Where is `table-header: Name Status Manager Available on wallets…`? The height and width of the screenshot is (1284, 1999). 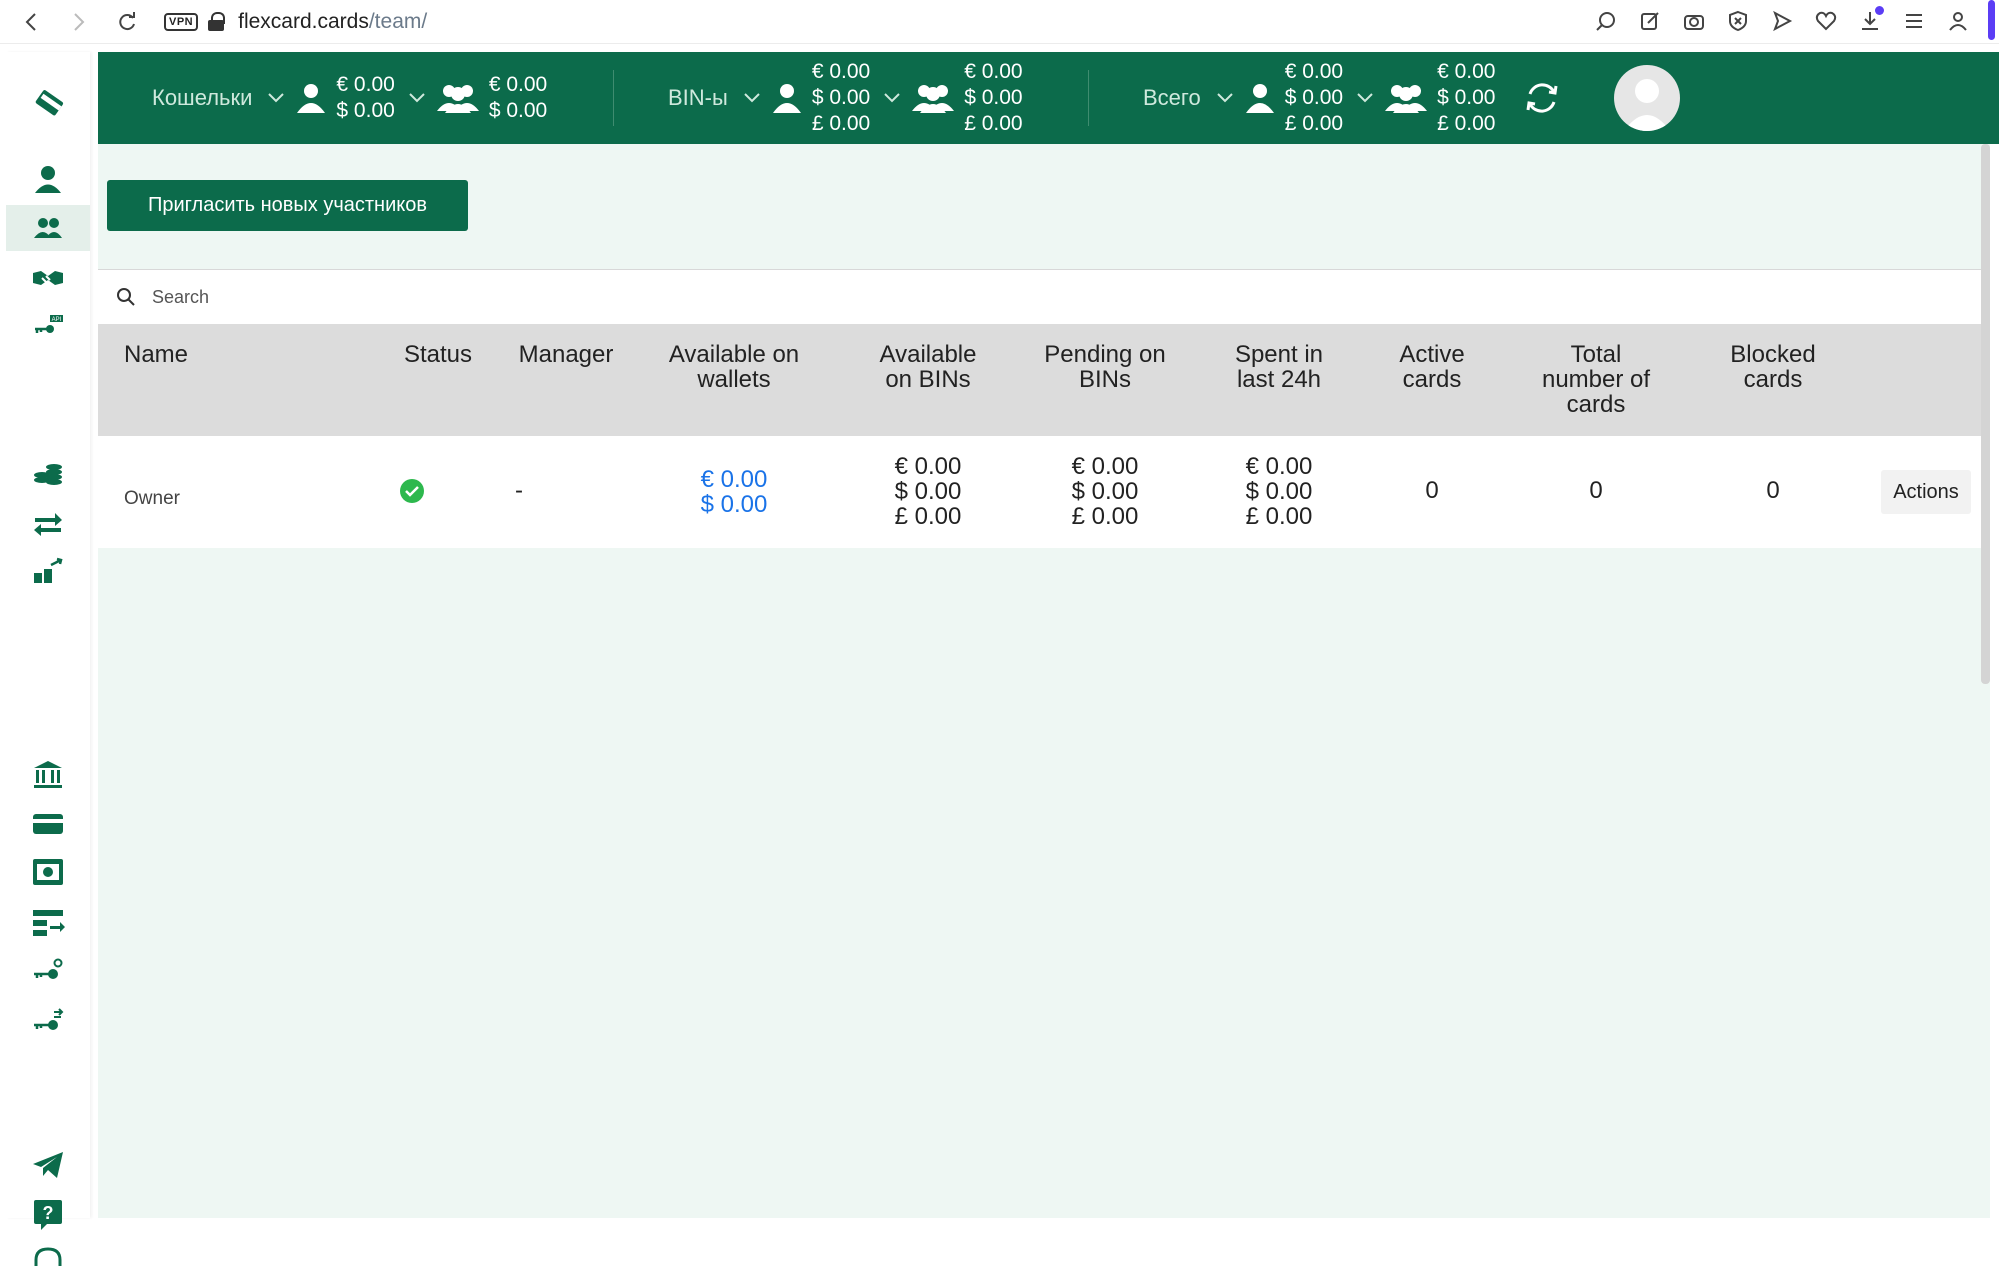 table-header: Name Status Manager Available on wallets… is located at coordinates (1044, 380).